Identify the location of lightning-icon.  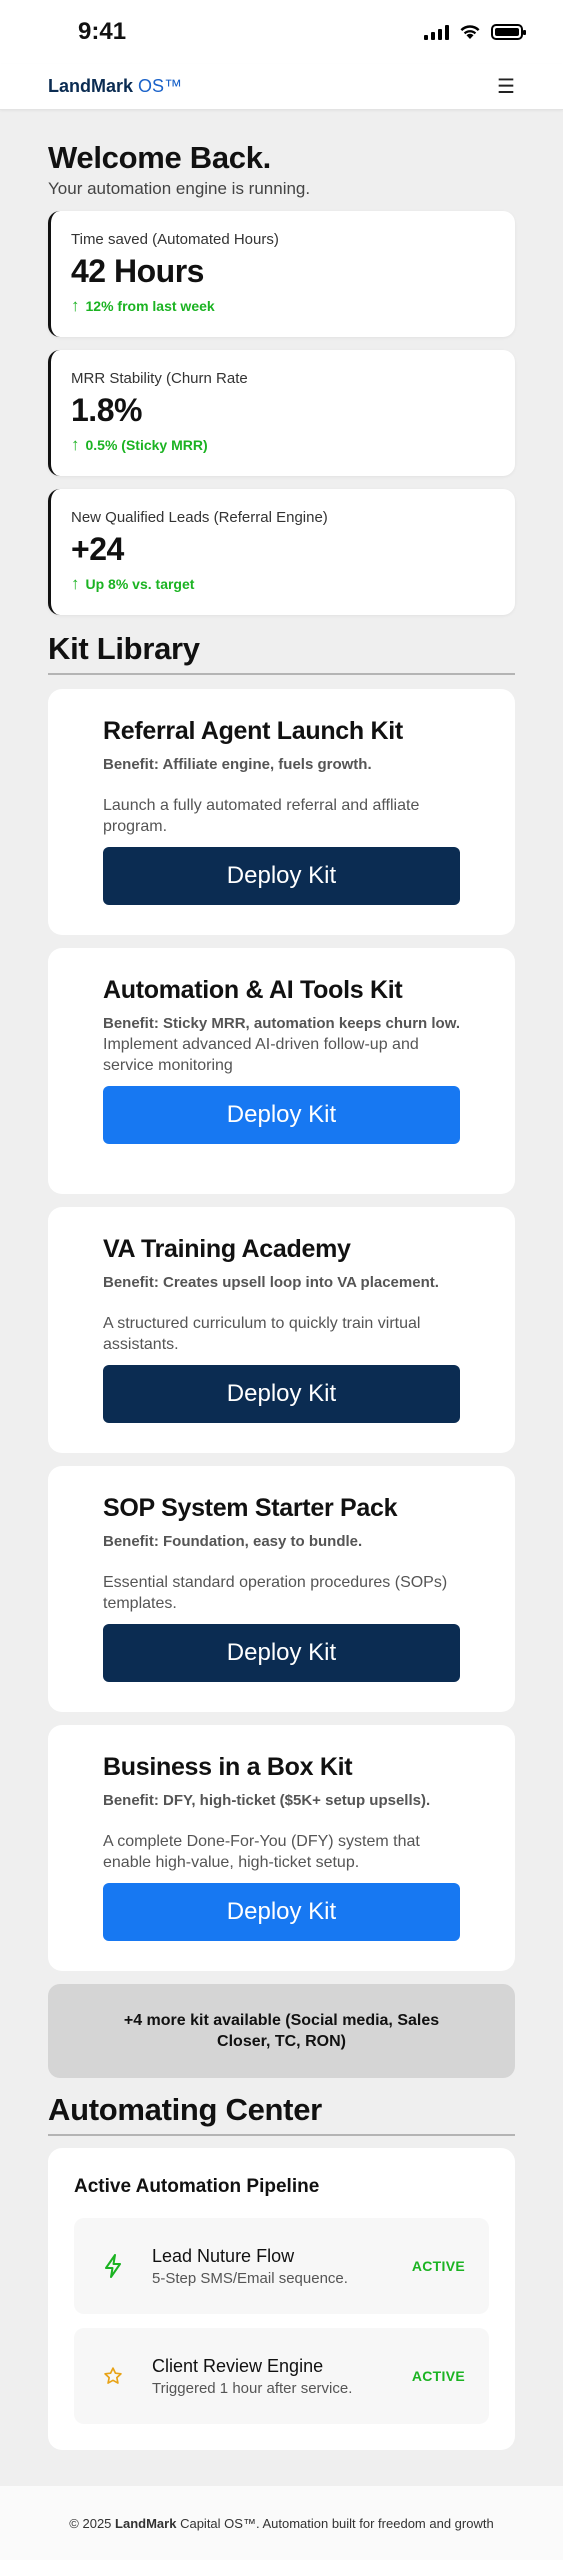
(113, 2266).